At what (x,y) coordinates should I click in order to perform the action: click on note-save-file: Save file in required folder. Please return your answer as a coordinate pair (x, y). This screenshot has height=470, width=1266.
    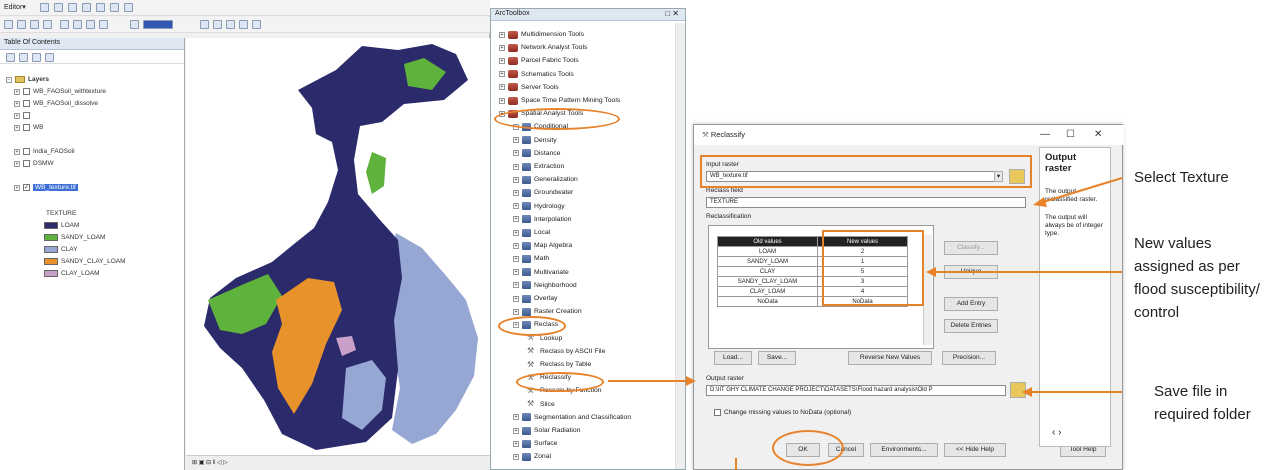
    Looking at the image, I should click on (1202, 403).